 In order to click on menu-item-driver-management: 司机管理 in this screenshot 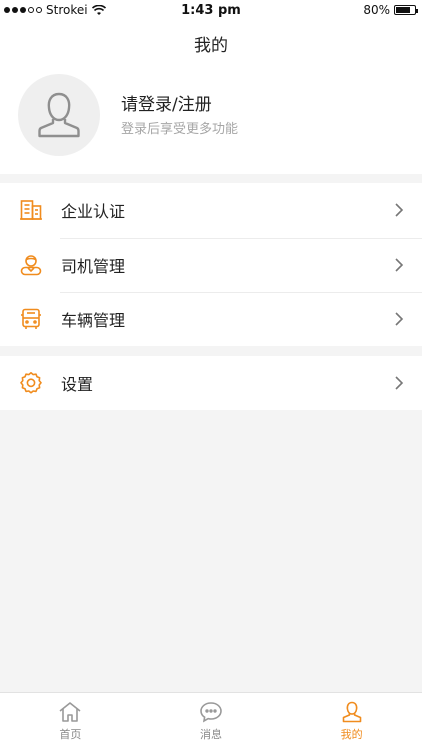, I will do `click(211, 265)`.